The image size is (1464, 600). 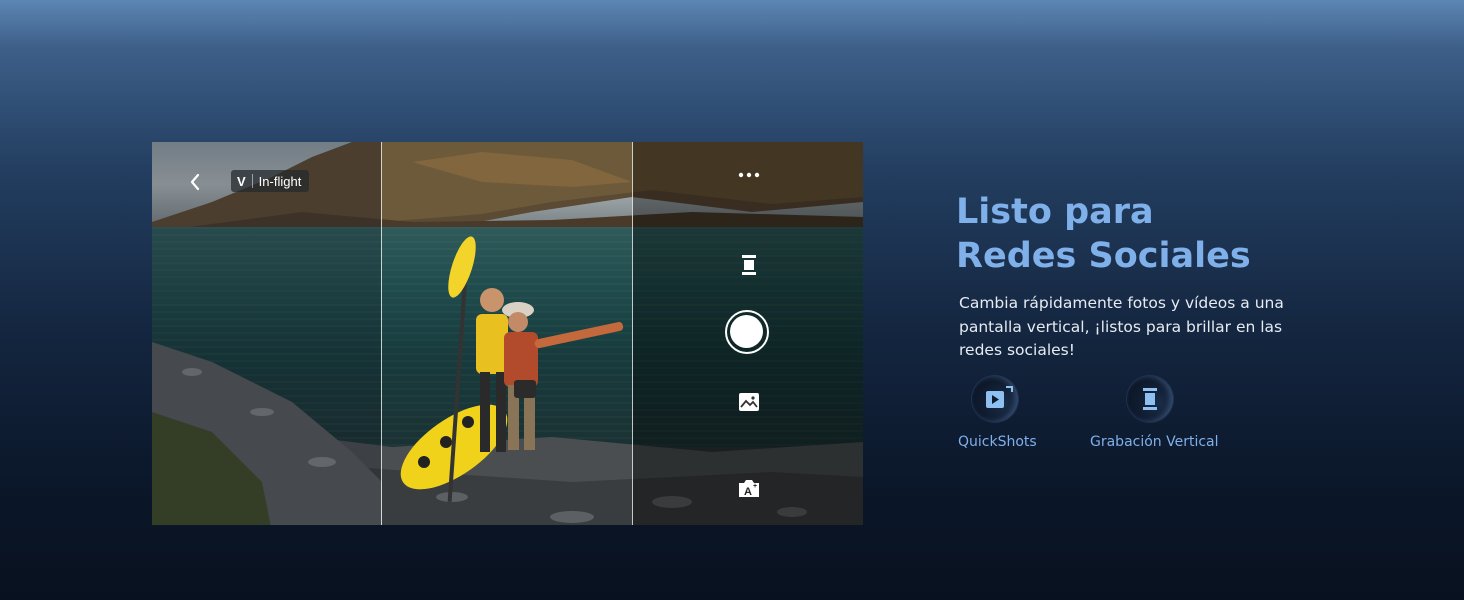 I want to click on feature-vertical-recording: Grabación Vertical, so click(x=1154, y=413).